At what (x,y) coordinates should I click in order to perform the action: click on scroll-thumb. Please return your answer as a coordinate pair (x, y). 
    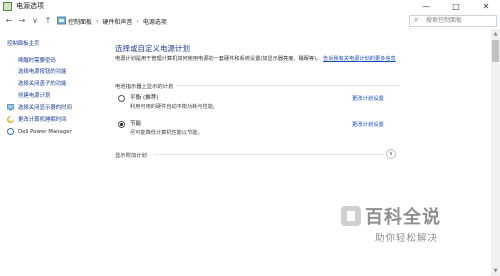
    Looking at the image, I should click on (495, 51).